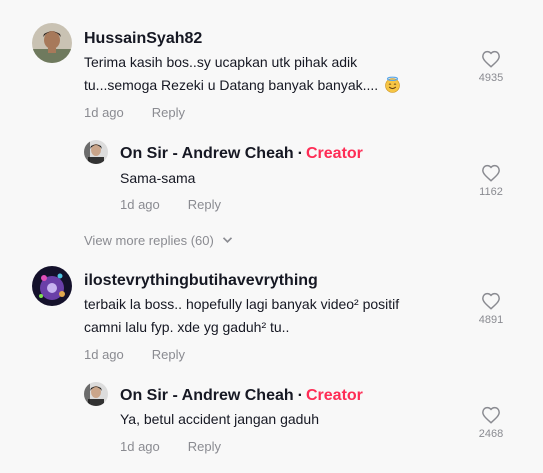  What do you see at coordinates (491, 192) in the screenshot?
I see `like-count: 1162` at bounding box center [491, 192].